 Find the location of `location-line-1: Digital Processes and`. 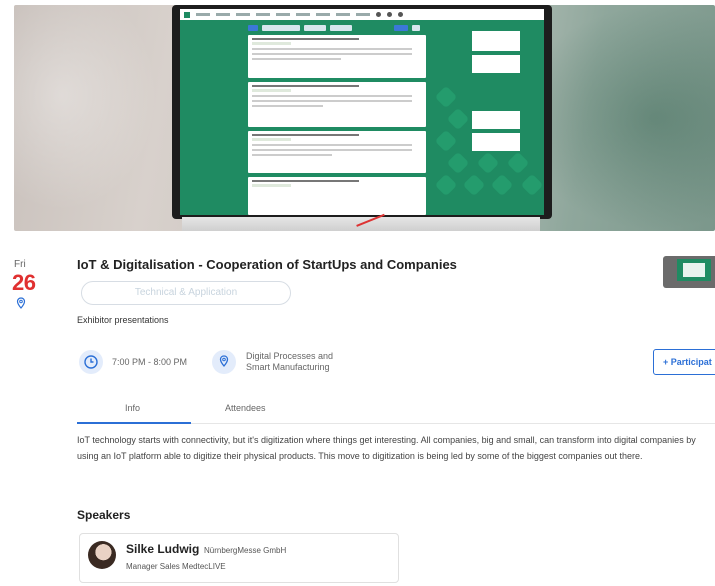

location-line-1: Digital Processes and is located at coordinates (290, 356).